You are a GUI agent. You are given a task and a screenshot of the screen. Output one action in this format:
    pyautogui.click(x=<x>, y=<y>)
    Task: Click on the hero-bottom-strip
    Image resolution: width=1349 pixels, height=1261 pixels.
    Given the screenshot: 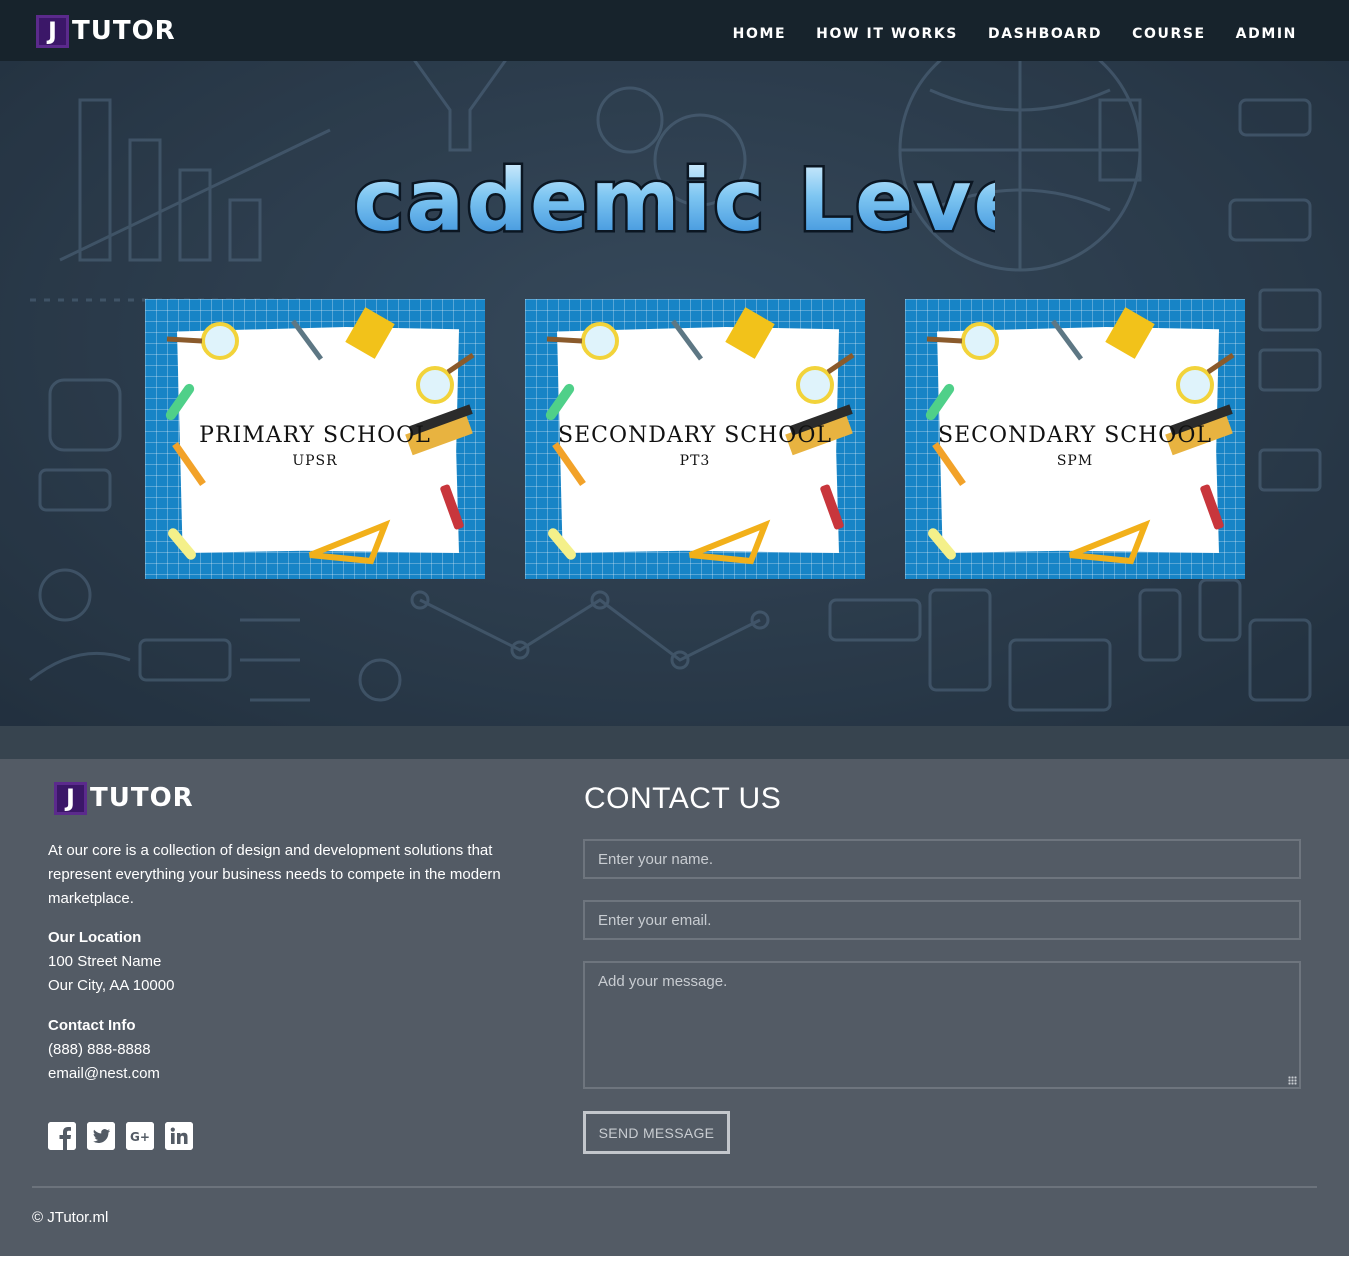 What is the action you would take?
    pyautogui.click(x=674, y=742)
    